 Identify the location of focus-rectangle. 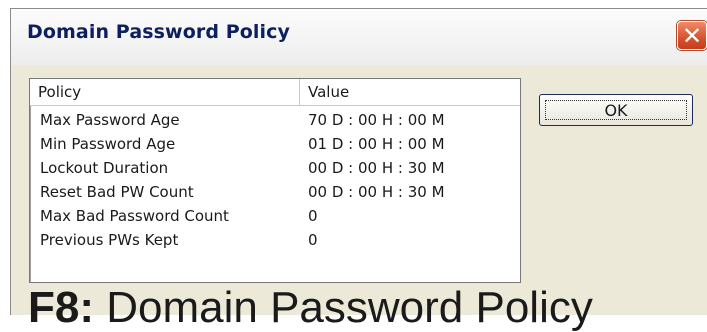
(616, 110).